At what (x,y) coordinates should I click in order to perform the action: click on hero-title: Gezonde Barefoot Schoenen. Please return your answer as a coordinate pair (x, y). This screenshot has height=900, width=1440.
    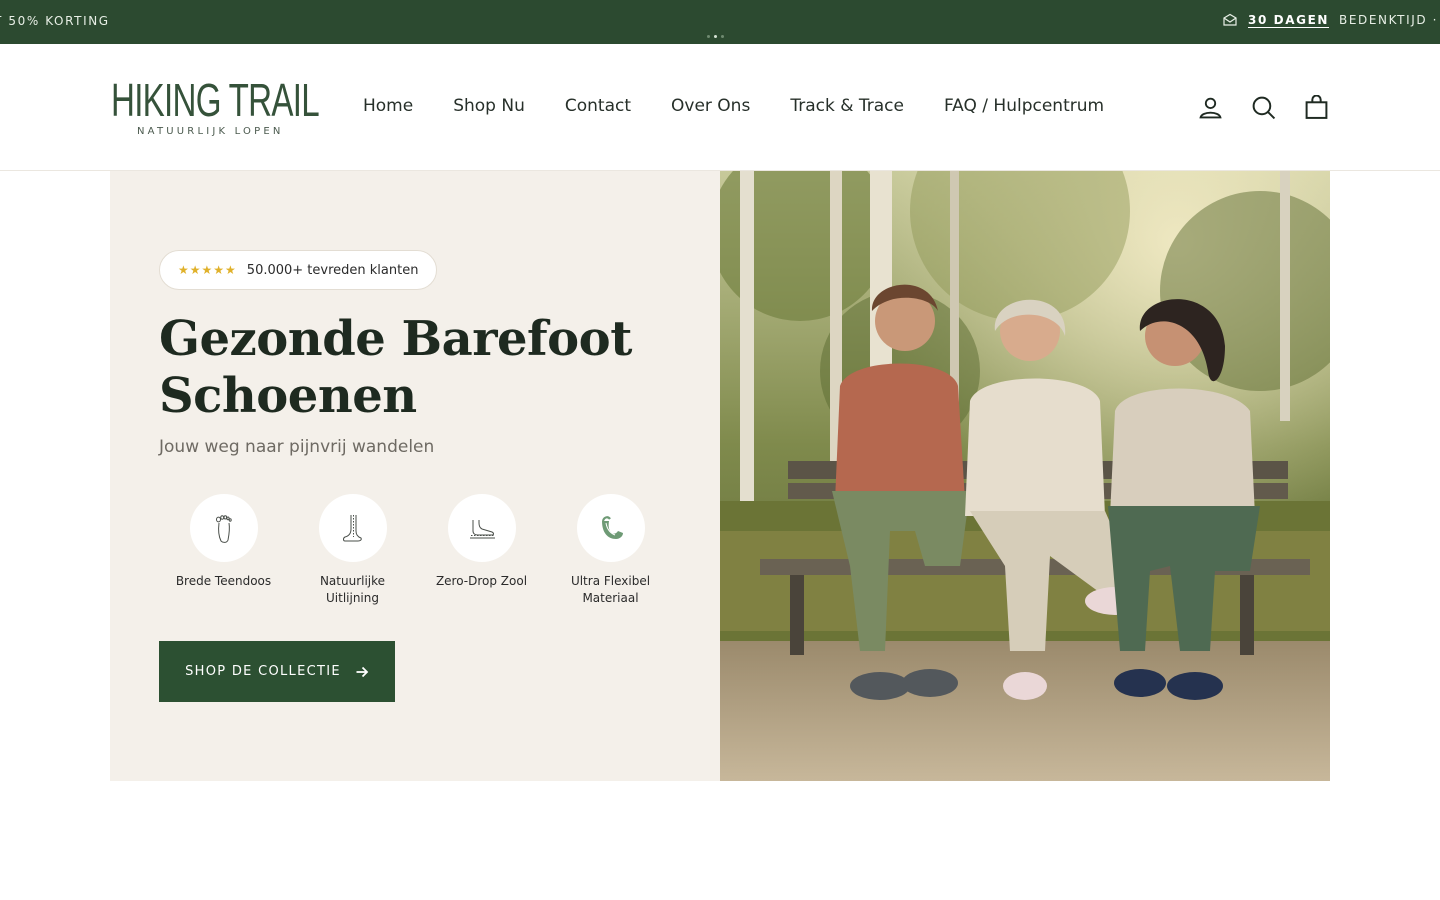
    Looking at the image, I should click on (395, 367).